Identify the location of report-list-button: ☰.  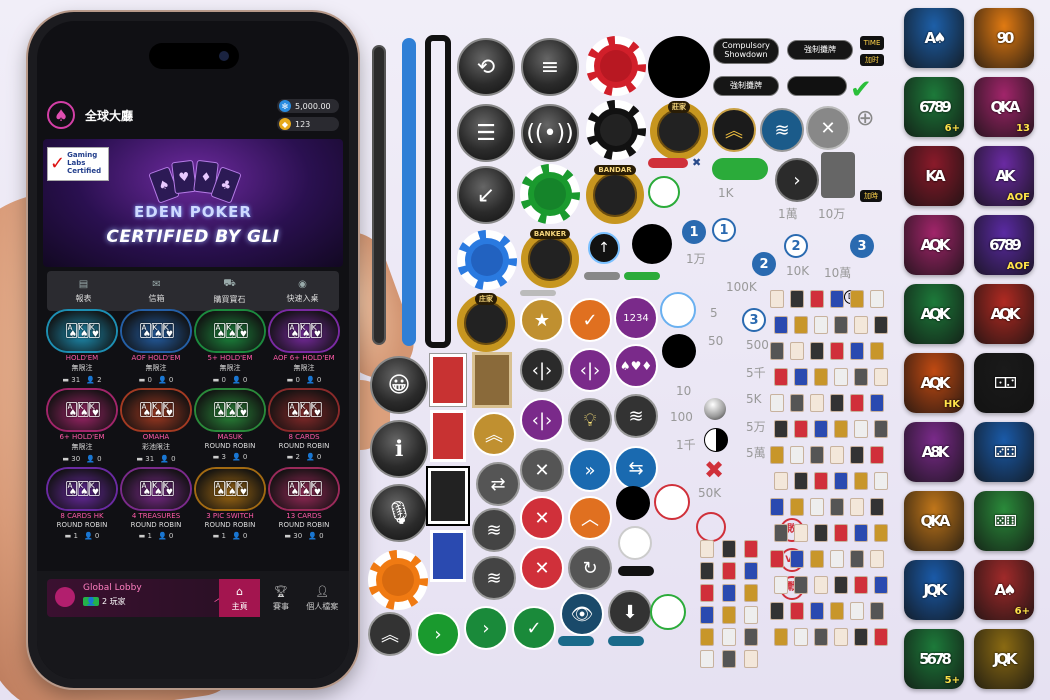
(486, 133).